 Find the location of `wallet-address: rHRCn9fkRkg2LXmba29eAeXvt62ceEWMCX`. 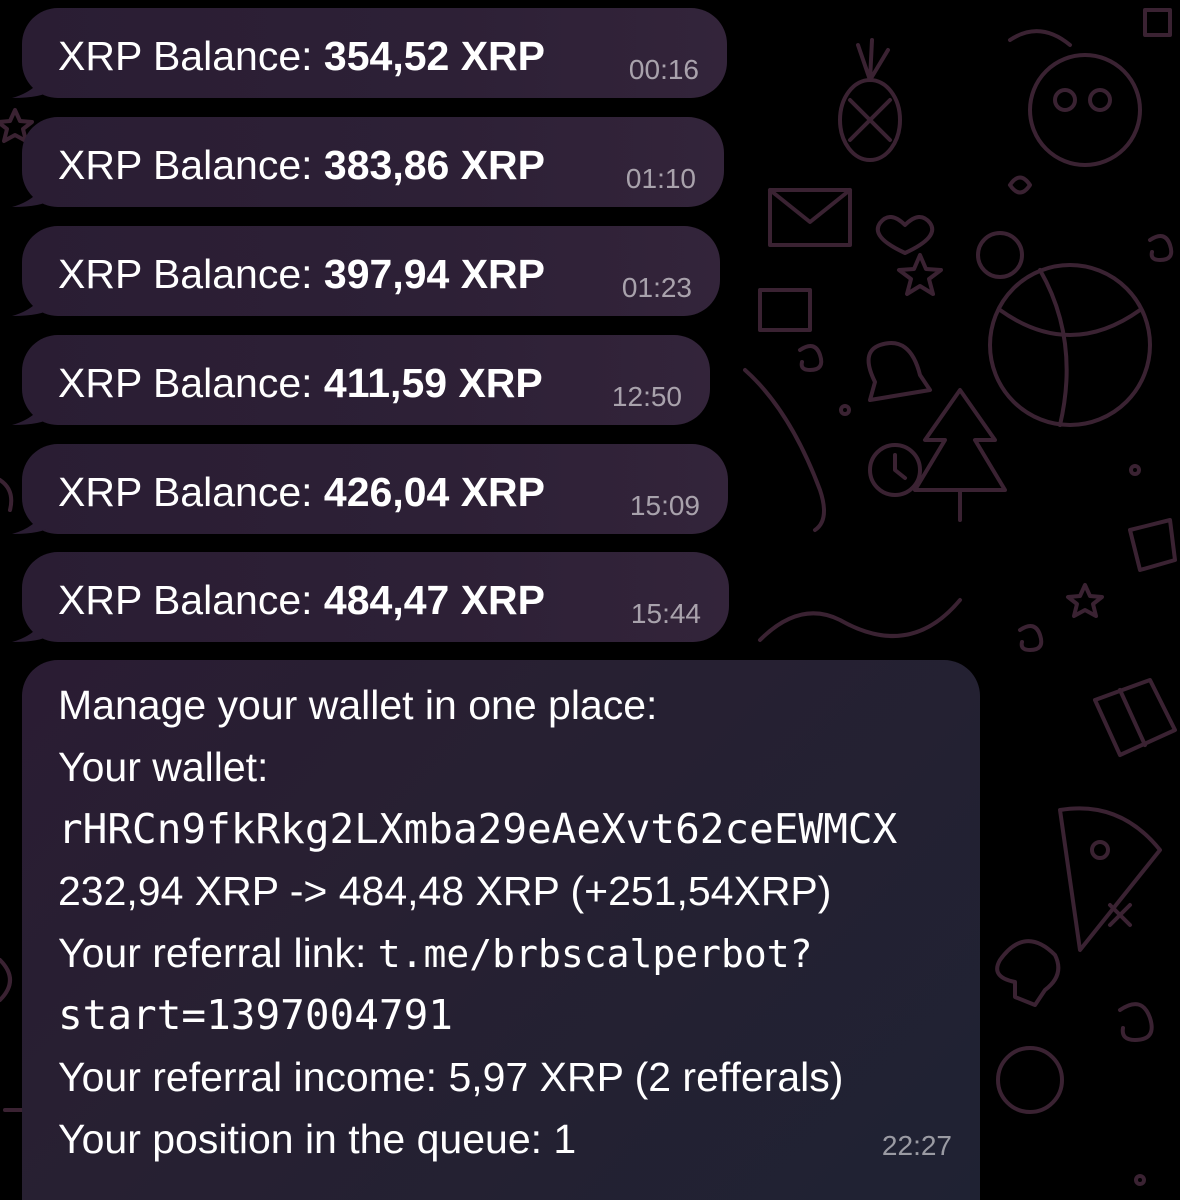

wallet-address: rHRCn9fkRkg2LXmba29eAeXvt62ceEWMCX is located at coordinates (477, 829).